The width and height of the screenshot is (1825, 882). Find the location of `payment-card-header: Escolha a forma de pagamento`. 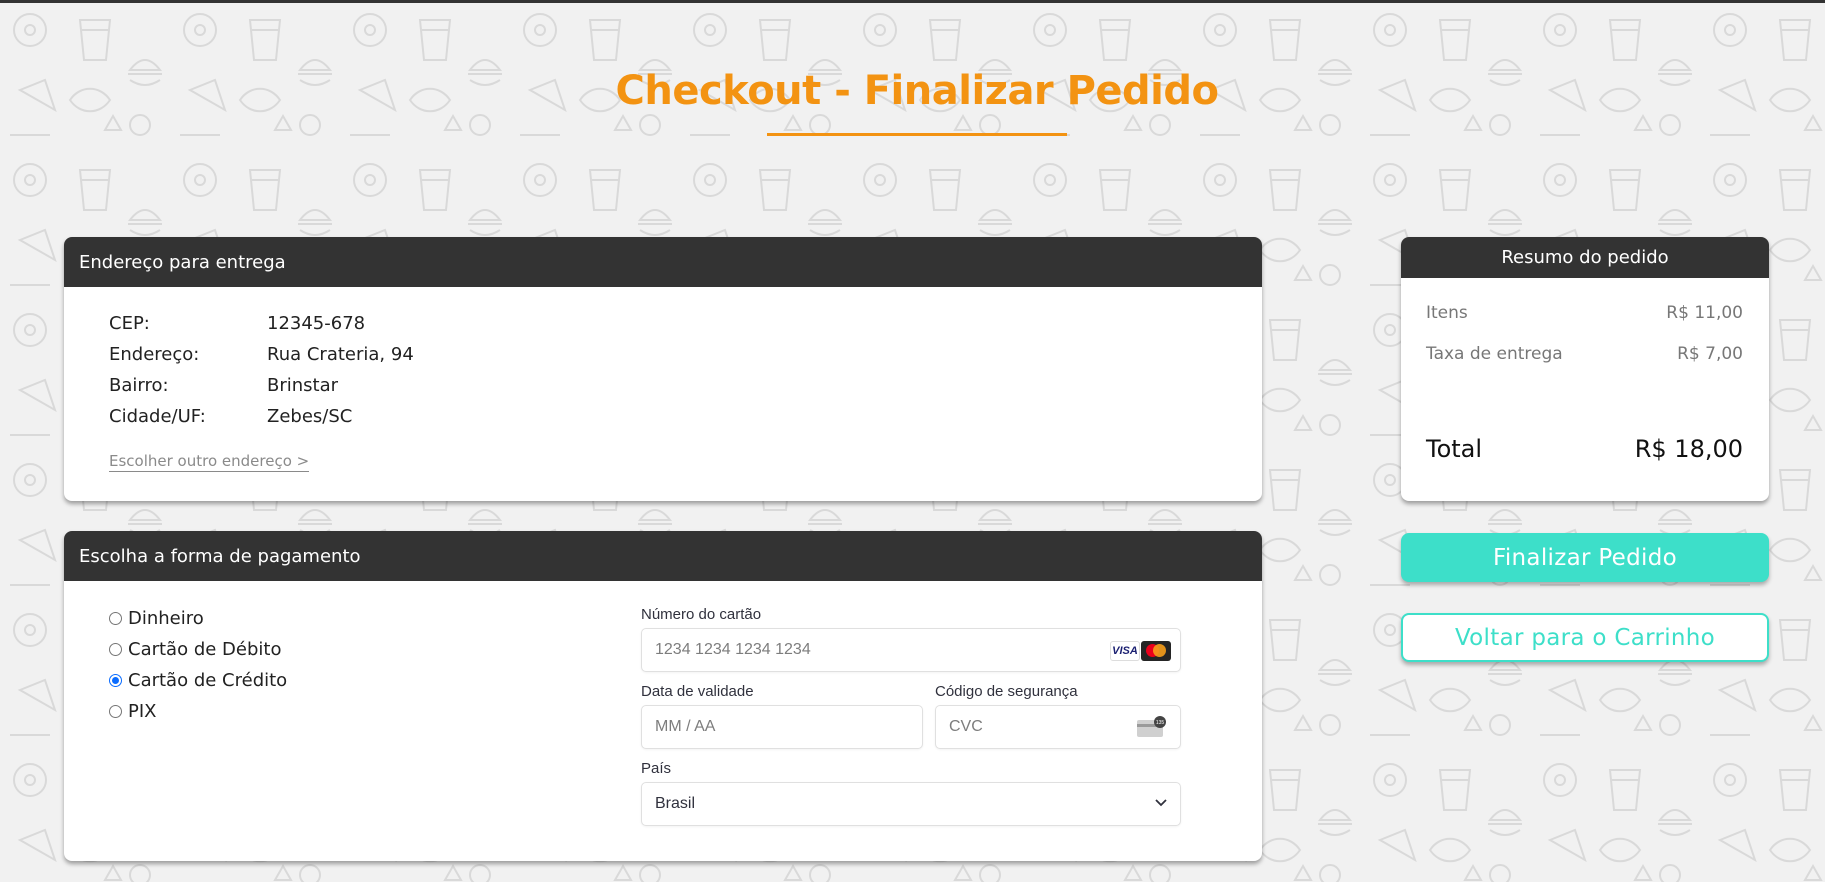

payment-card-header: Escolha a forma de pagamento is located at coordinates (663, 556).